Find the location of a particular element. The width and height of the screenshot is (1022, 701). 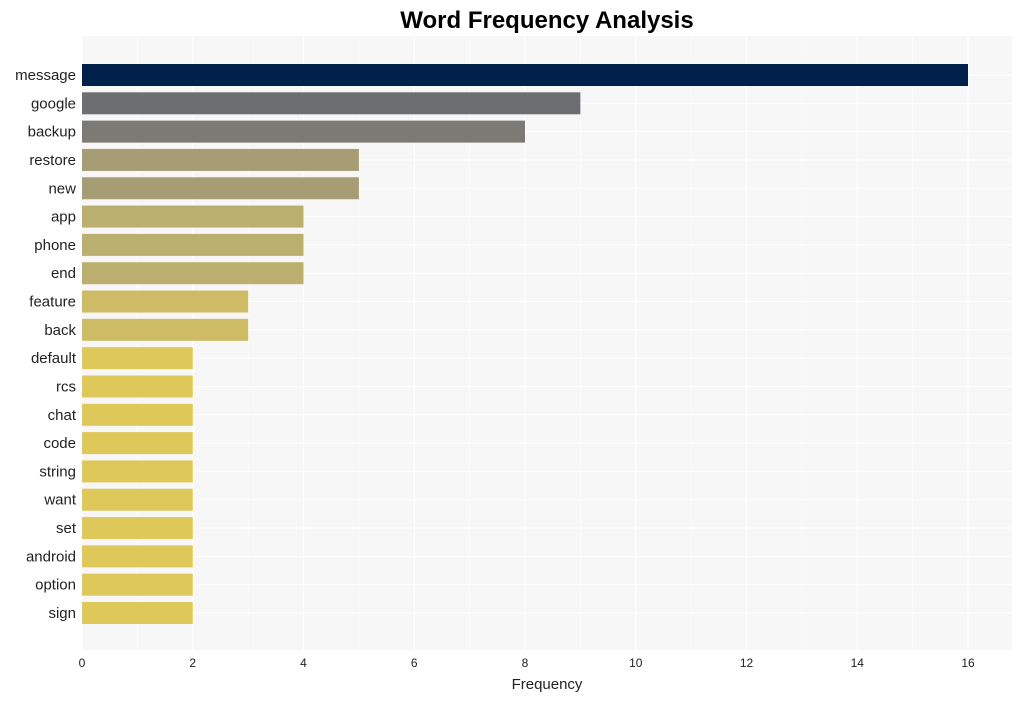

bar-default is located at coordinates (137, 358).